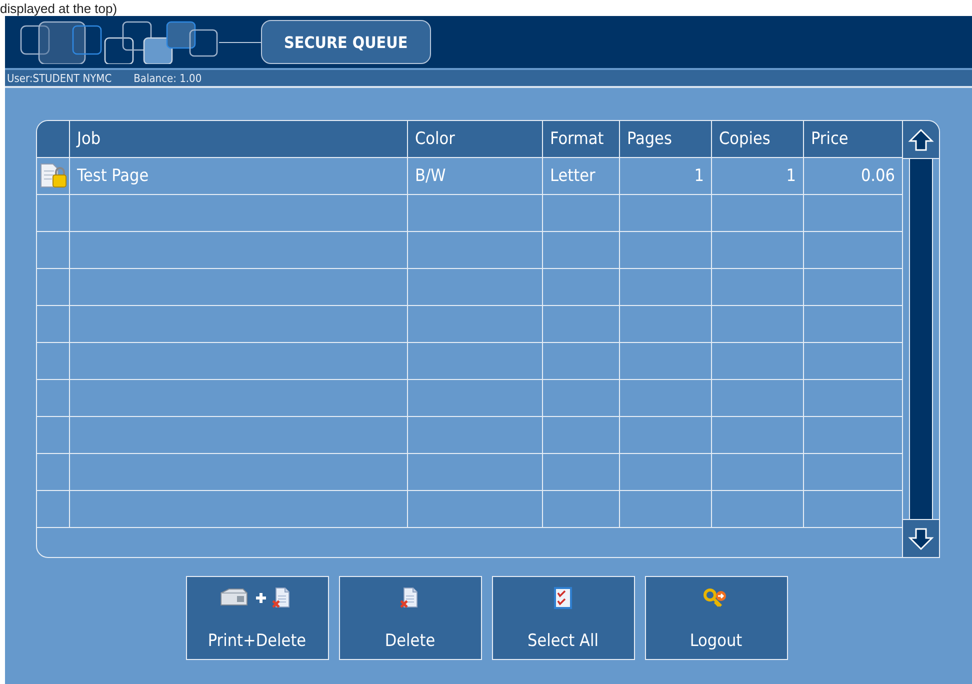 The height and width of the screenshot is (684, 972). I want to click on scroll-down-button, so click(921, 538).